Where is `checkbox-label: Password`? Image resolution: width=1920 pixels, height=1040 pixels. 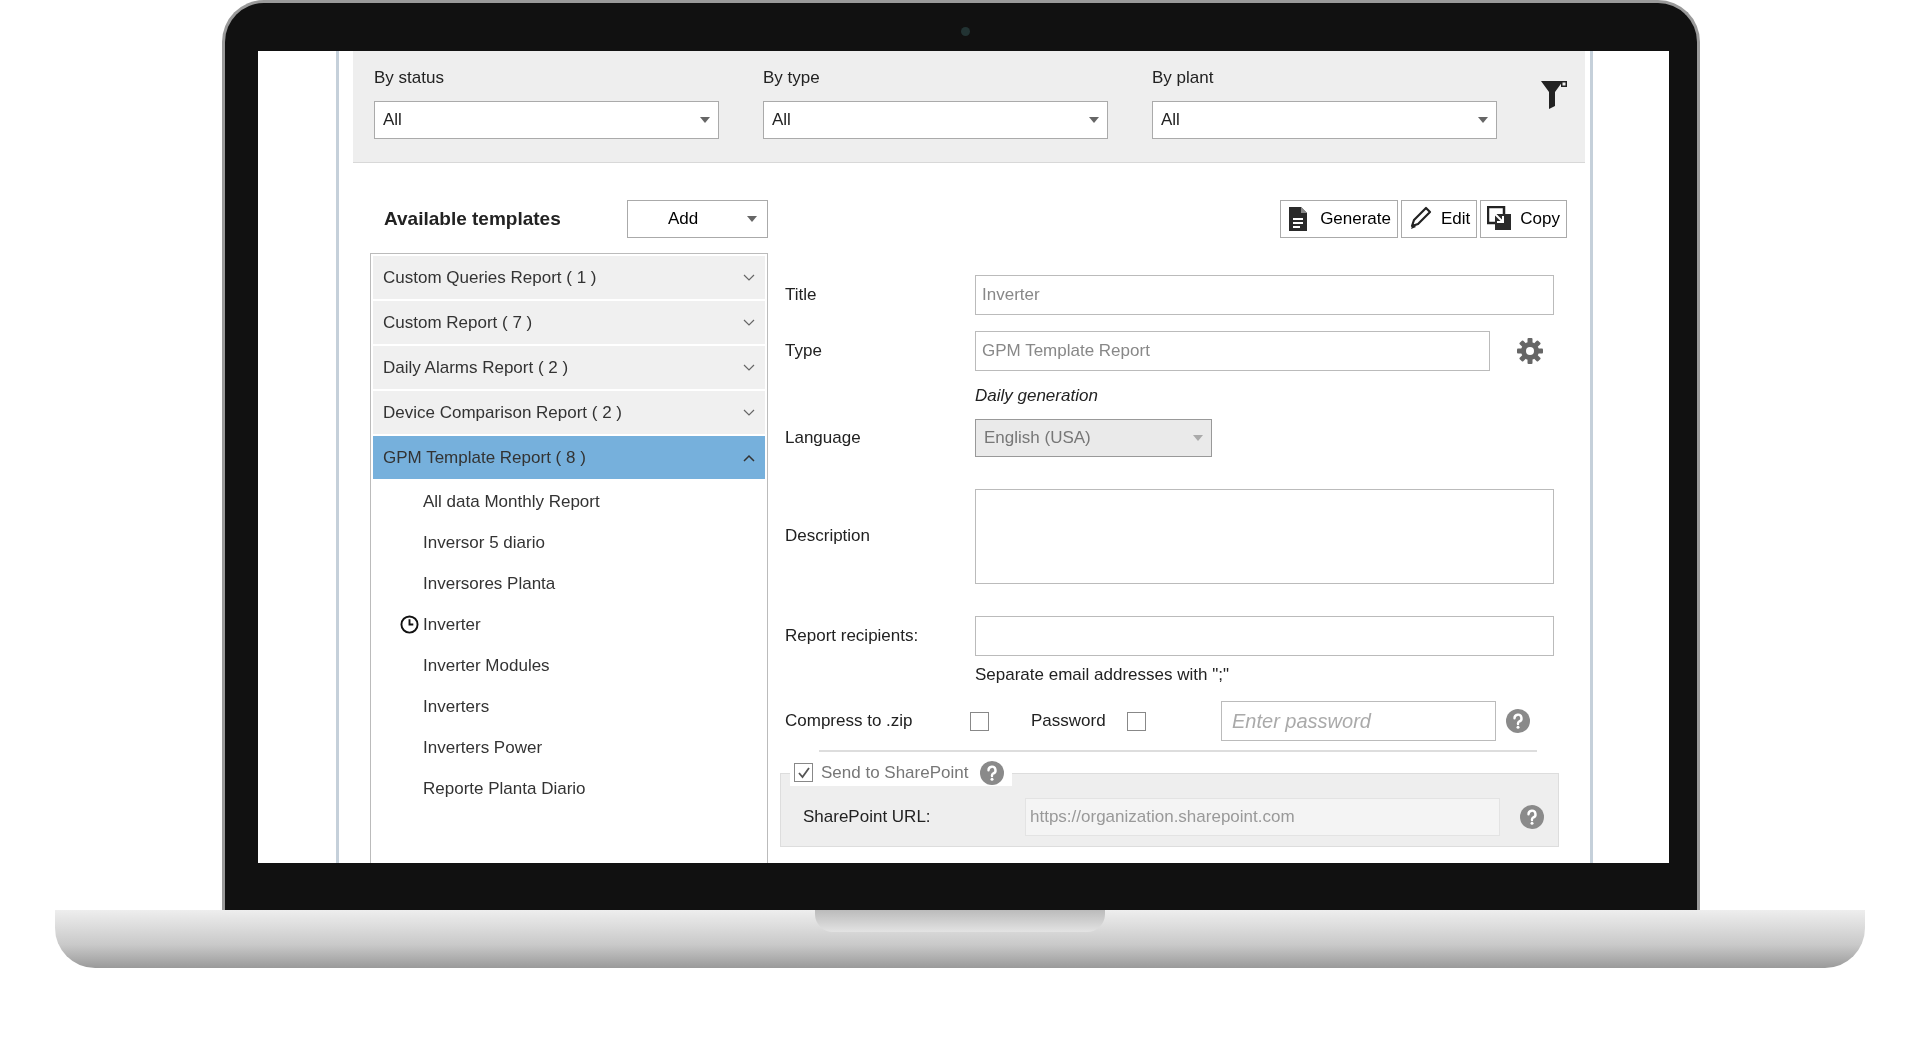 checkbox-label: Password is located at coordinates (1069, 721).